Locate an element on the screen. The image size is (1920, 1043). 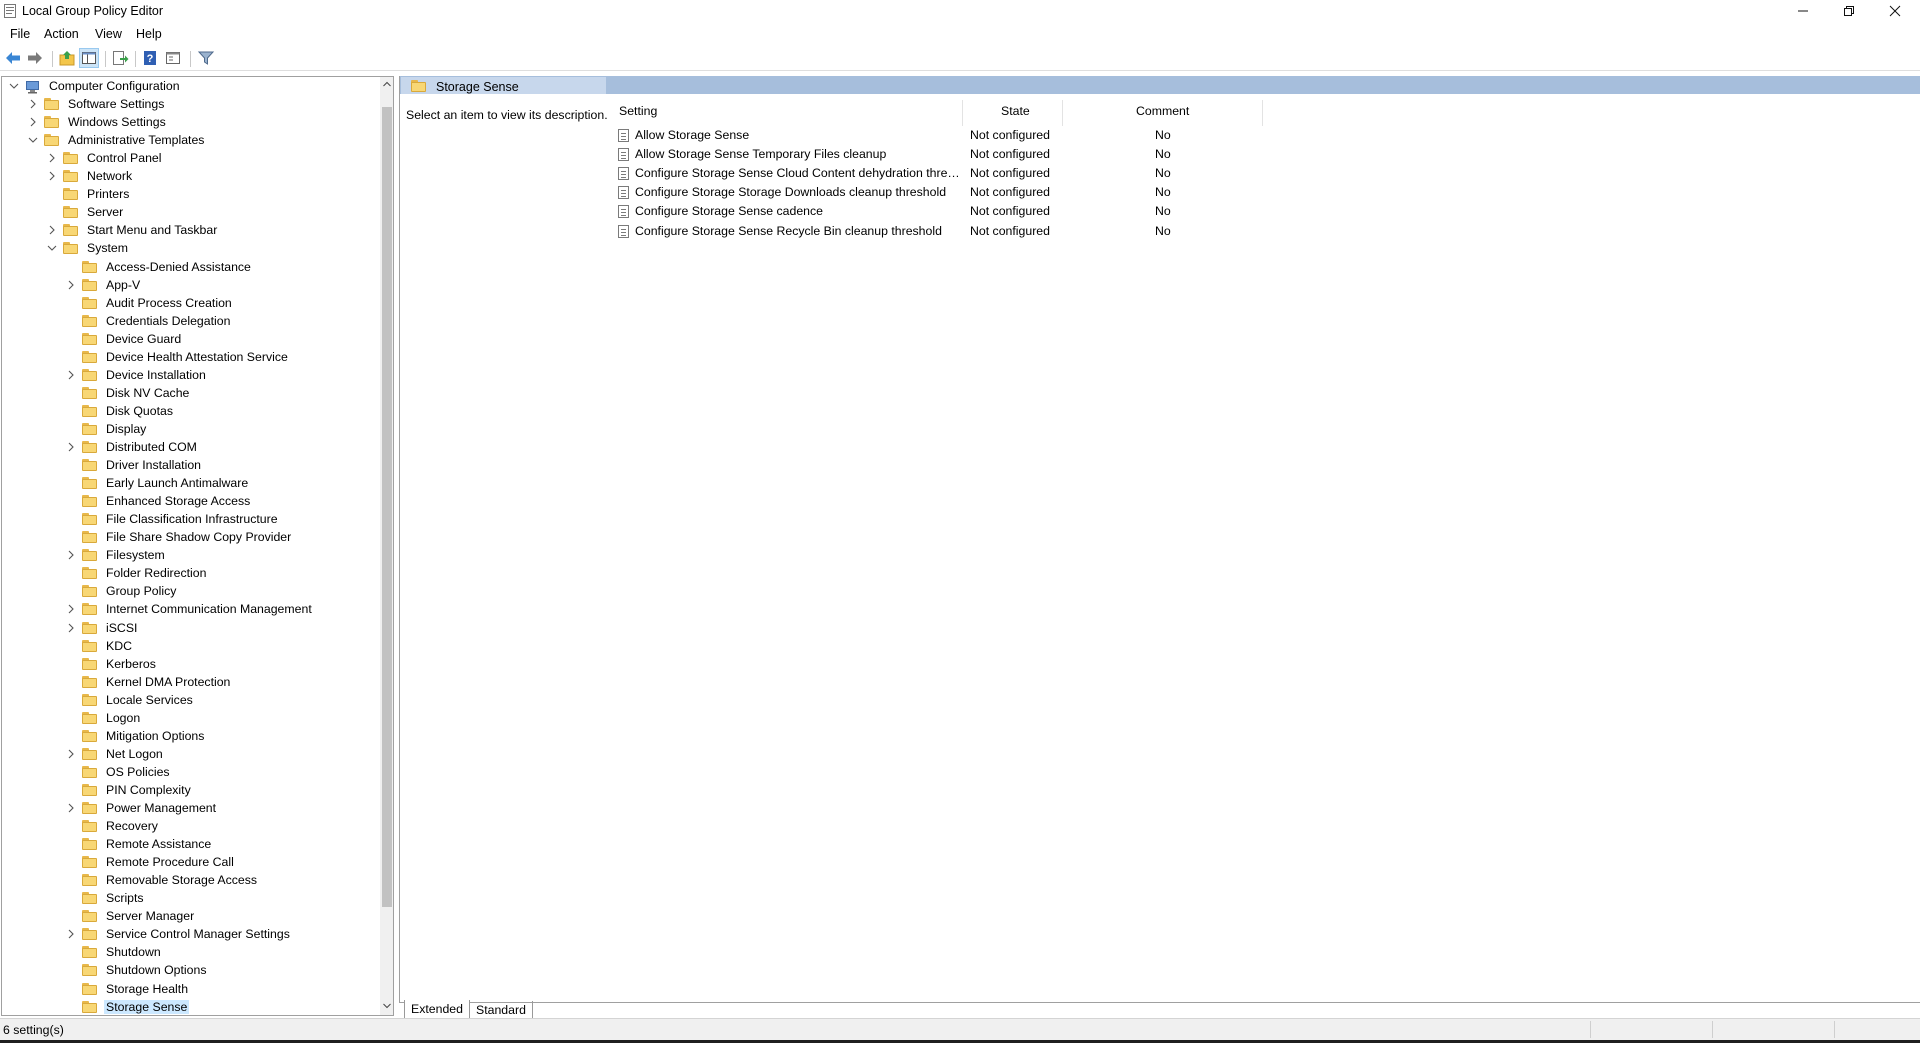
tree-item: Device Guard is located at coordinates (124, 339).